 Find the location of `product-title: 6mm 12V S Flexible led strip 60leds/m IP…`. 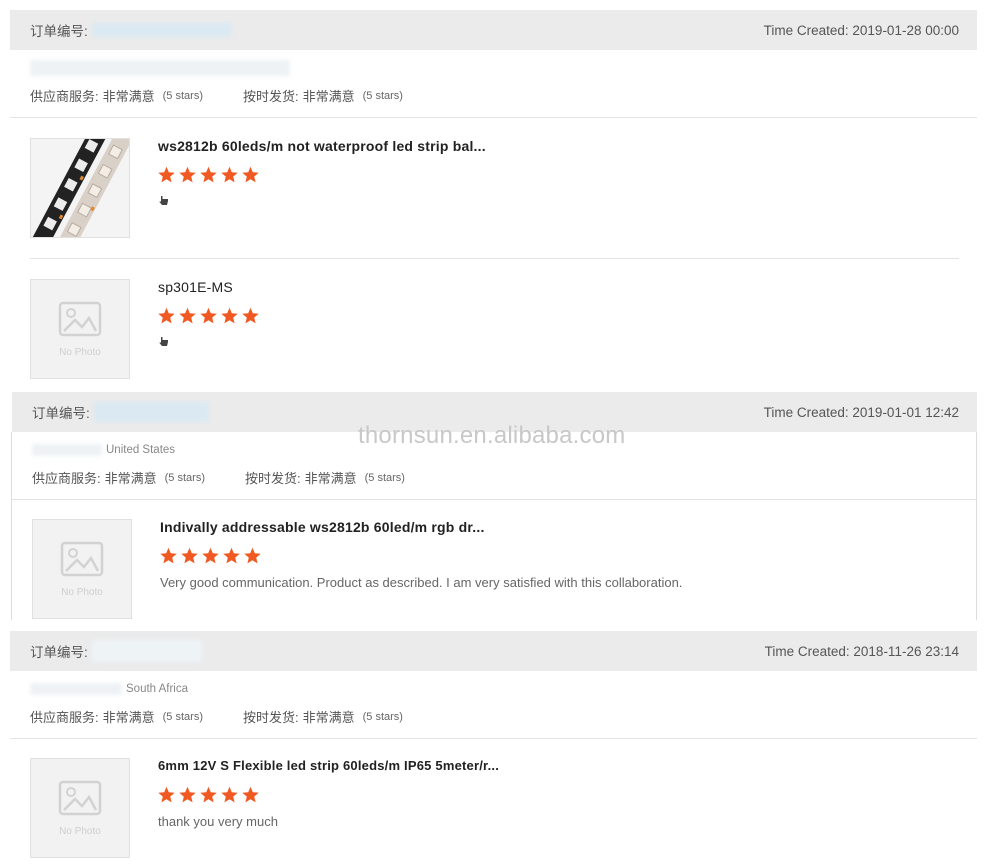

product-title: 6mm 12V S Flexible led strip 60leds/m IP… is located at coordinates (328, 765).